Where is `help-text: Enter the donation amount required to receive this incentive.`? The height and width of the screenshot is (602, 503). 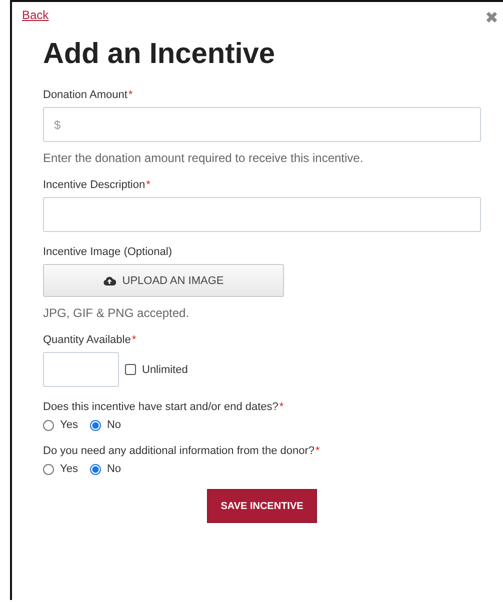
help-text: Enter the donation amount required to receive this incentive. is located at coordinates (203, 158).